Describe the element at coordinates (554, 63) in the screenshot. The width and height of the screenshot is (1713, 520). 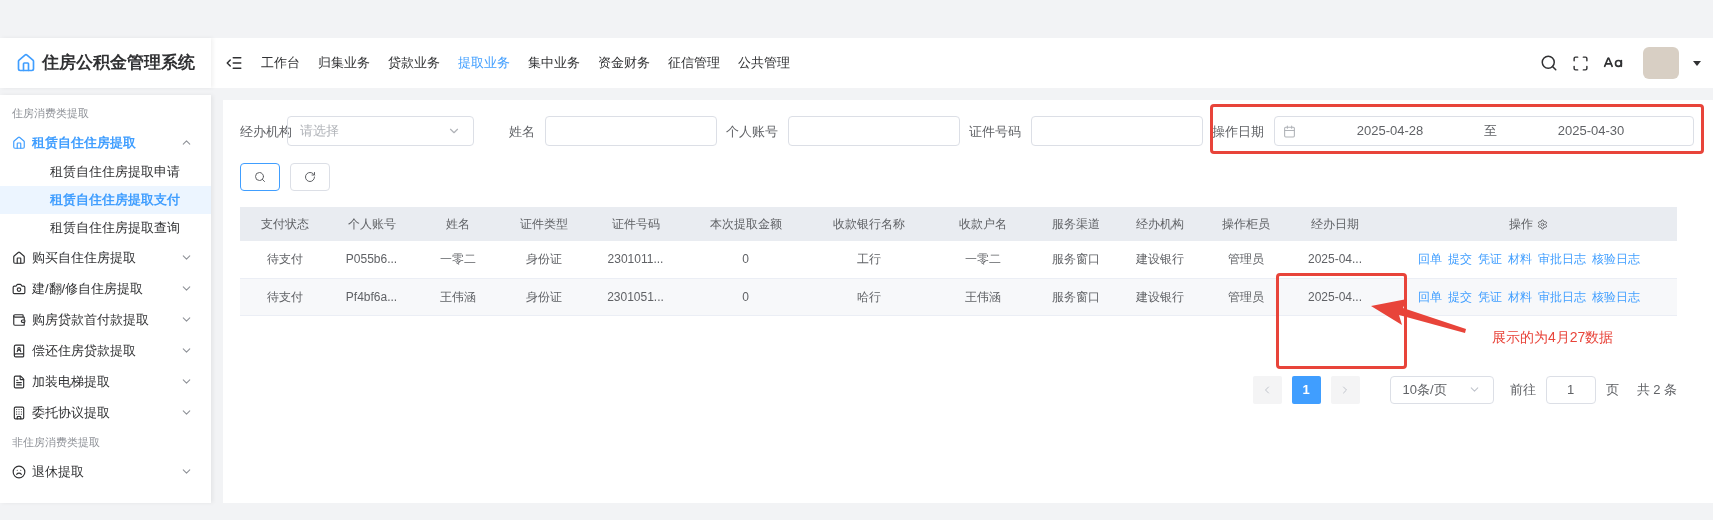
I see `nav-tab: 集中业务` at that location.